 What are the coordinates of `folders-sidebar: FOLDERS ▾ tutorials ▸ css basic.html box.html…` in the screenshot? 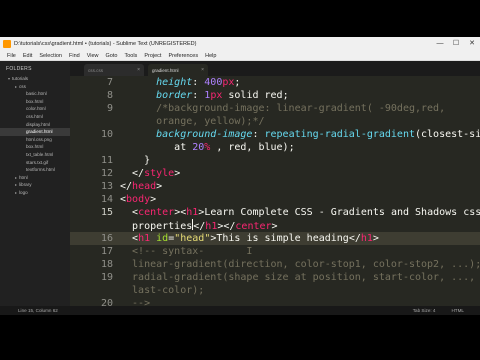 It's located at (35, 183).